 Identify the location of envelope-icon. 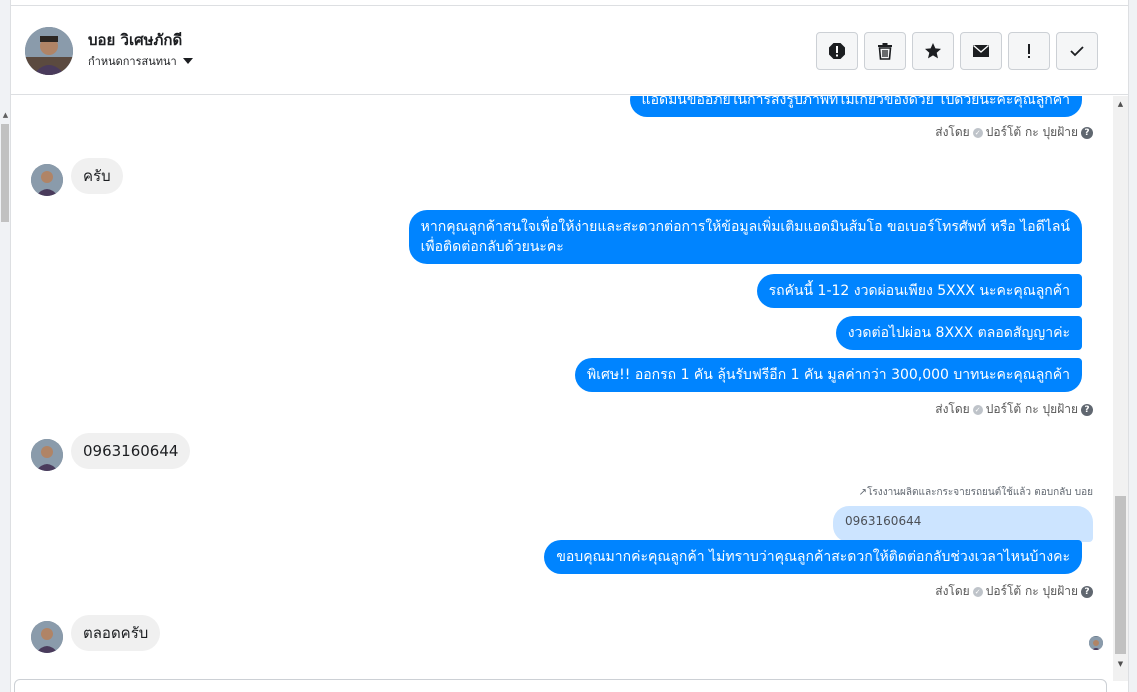
(981, 50).